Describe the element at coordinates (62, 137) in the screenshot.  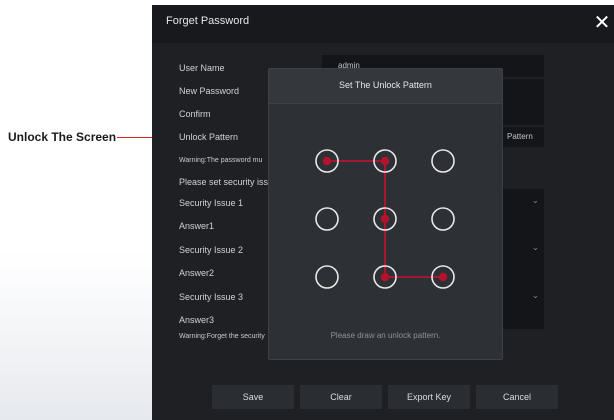
I see `callout-label: Unlock The Screen` at that location.